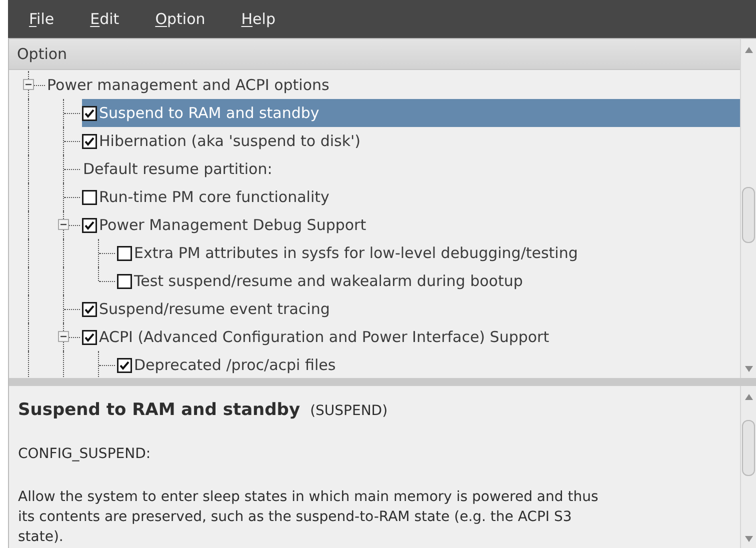 The image size is (756, 548). Describe the element at coordinates (411, 225) in the screenshot. I see `tree-item: Power Management Debug Support` at that location.